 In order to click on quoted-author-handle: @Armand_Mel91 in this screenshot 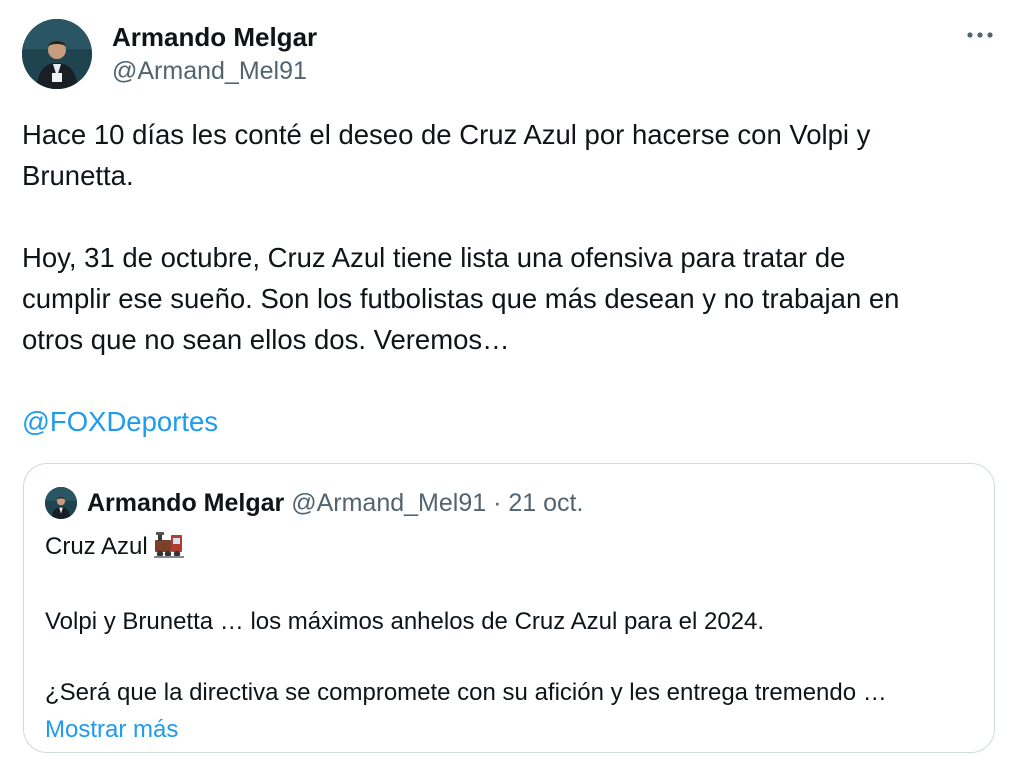, I will do `click(388, 503)`.